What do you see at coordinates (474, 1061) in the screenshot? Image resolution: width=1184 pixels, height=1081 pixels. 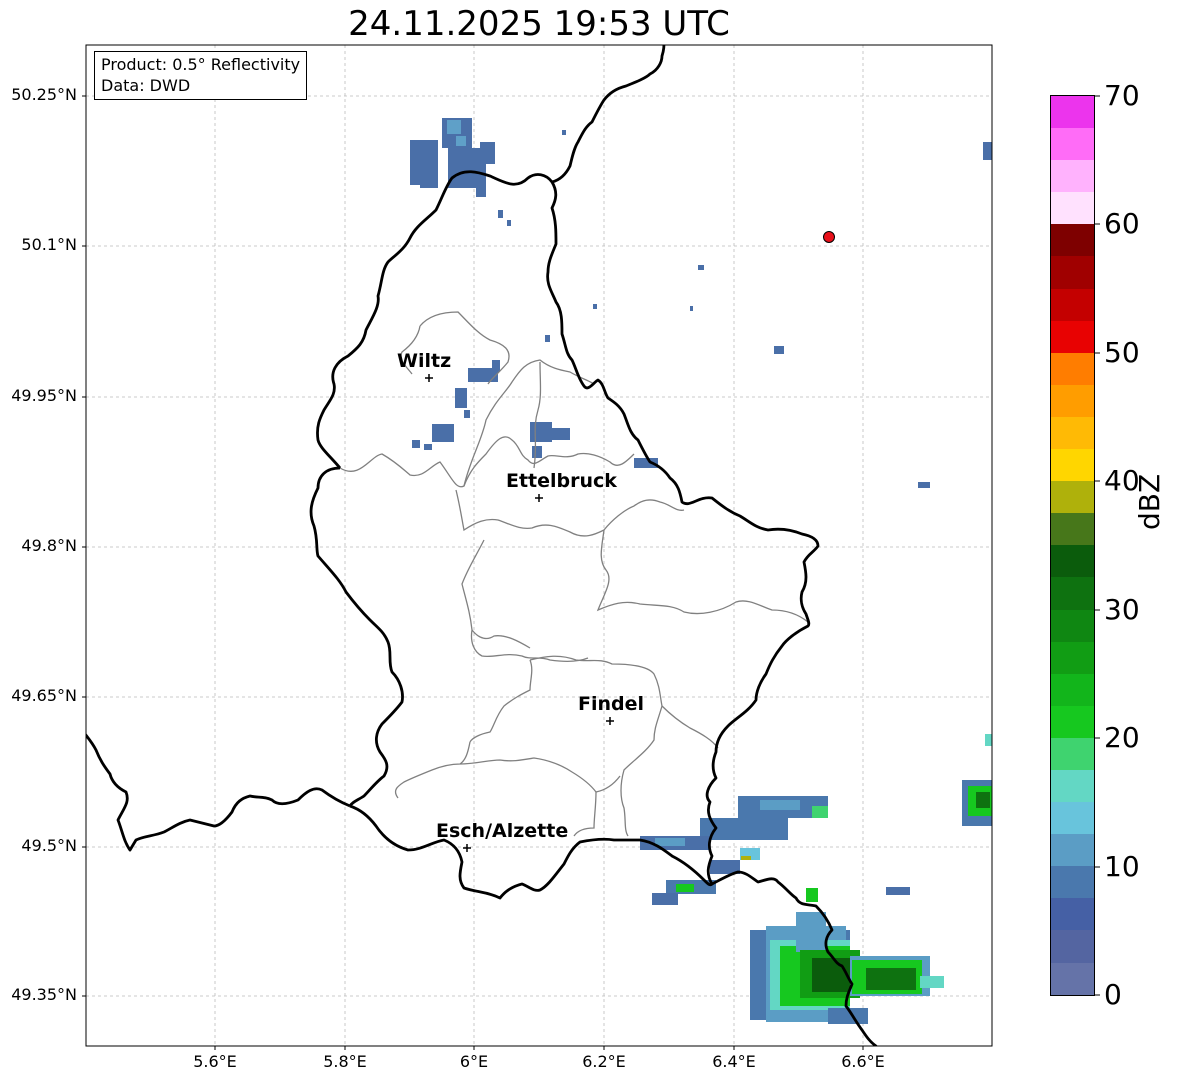 I see `x-tick-label: 6°E` at bounding box center [474, 1061].